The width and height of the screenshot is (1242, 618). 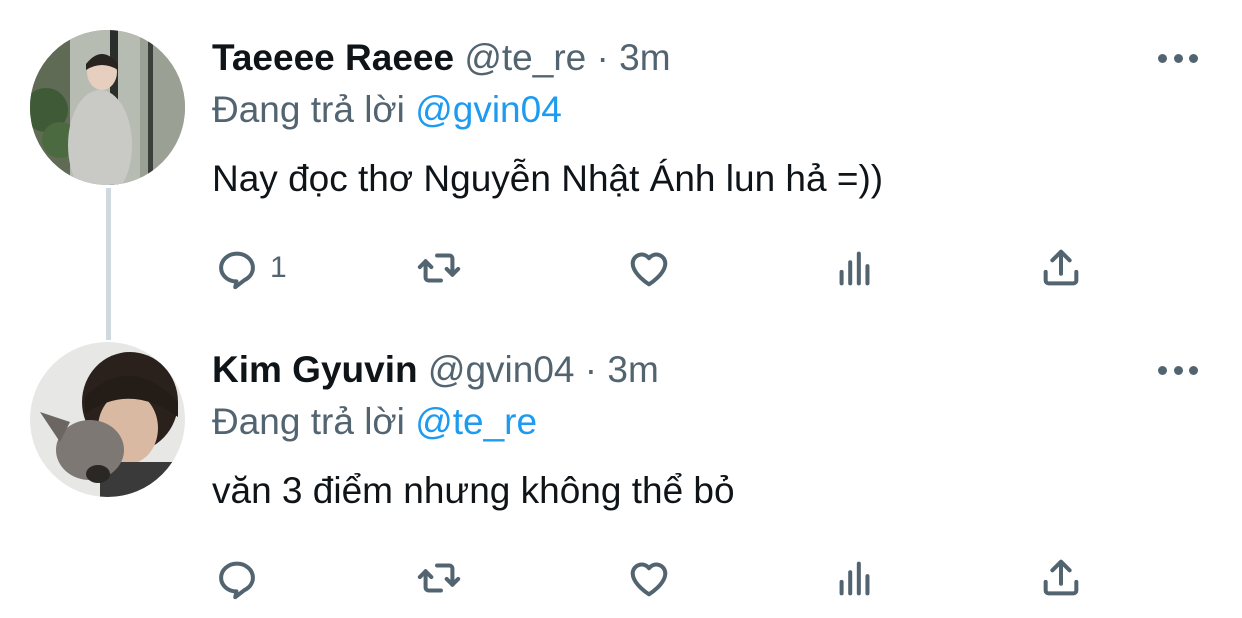 I want to click on user-handle: @gvin04, so click(x=501, y=369).